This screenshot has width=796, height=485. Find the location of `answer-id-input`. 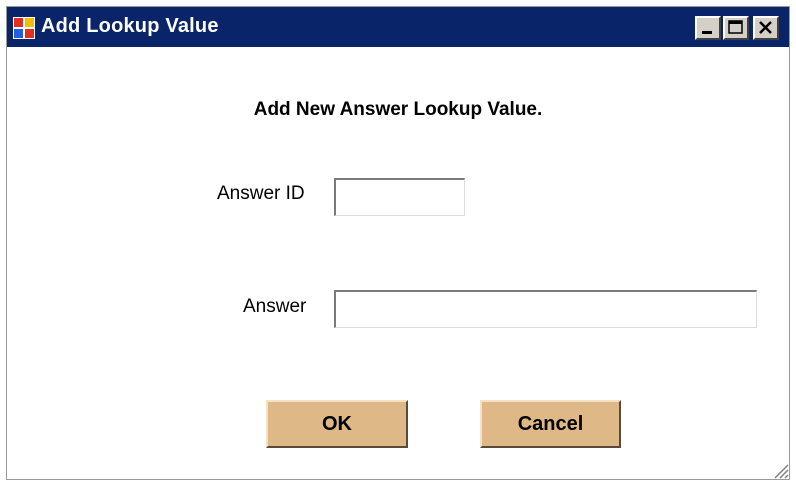

answer-id-input is located at coordinates (399, 197).